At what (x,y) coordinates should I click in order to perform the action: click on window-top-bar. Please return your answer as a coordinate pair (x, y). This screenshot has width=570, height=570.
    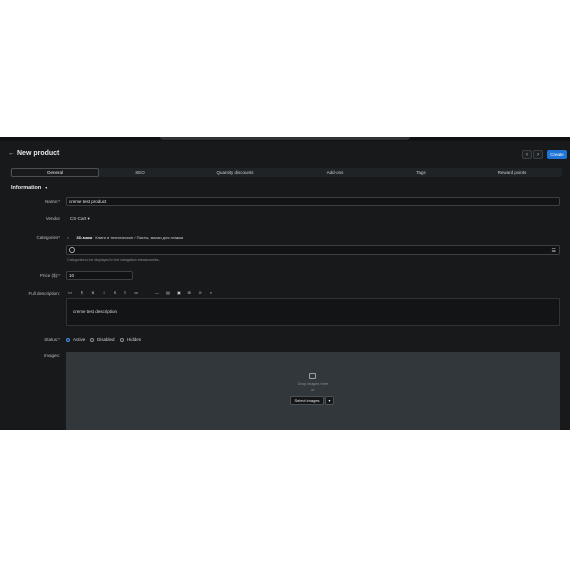
    Looking at the image, I should click on (285, 138).